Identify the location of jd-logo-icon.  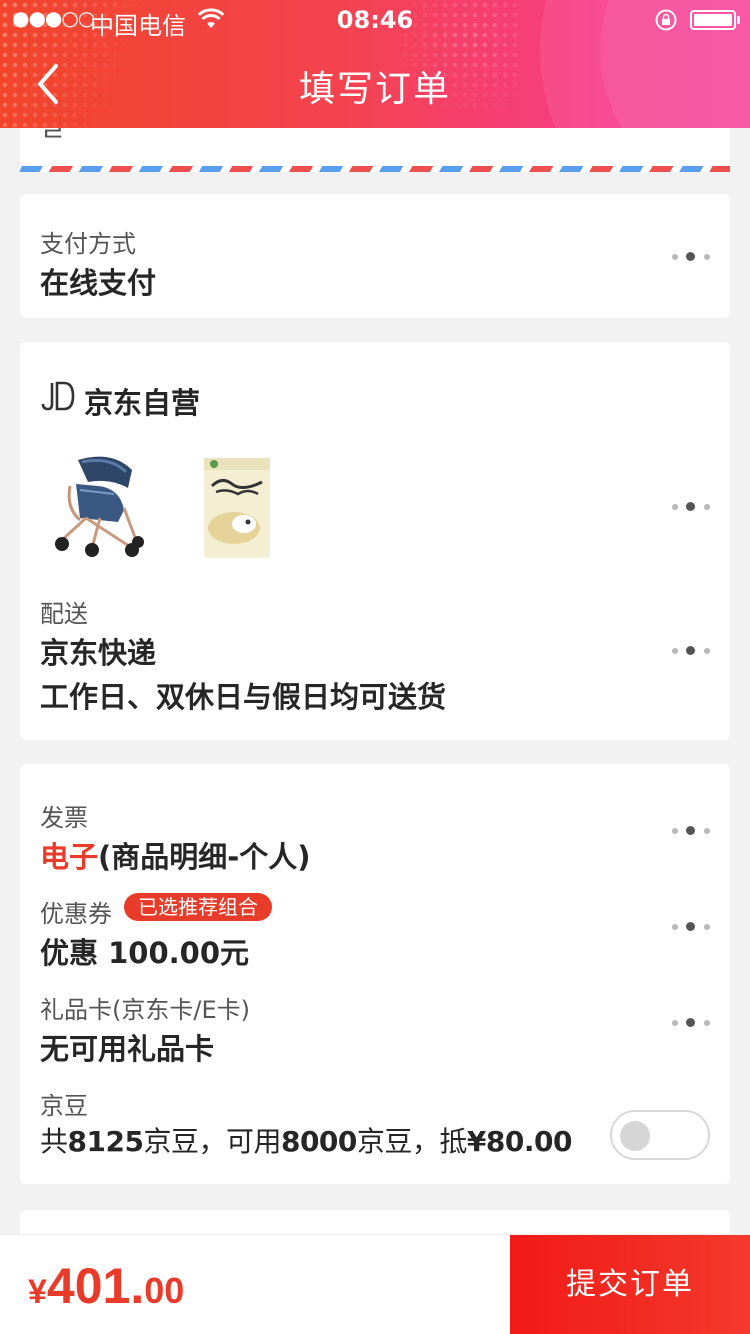
(58, 396).